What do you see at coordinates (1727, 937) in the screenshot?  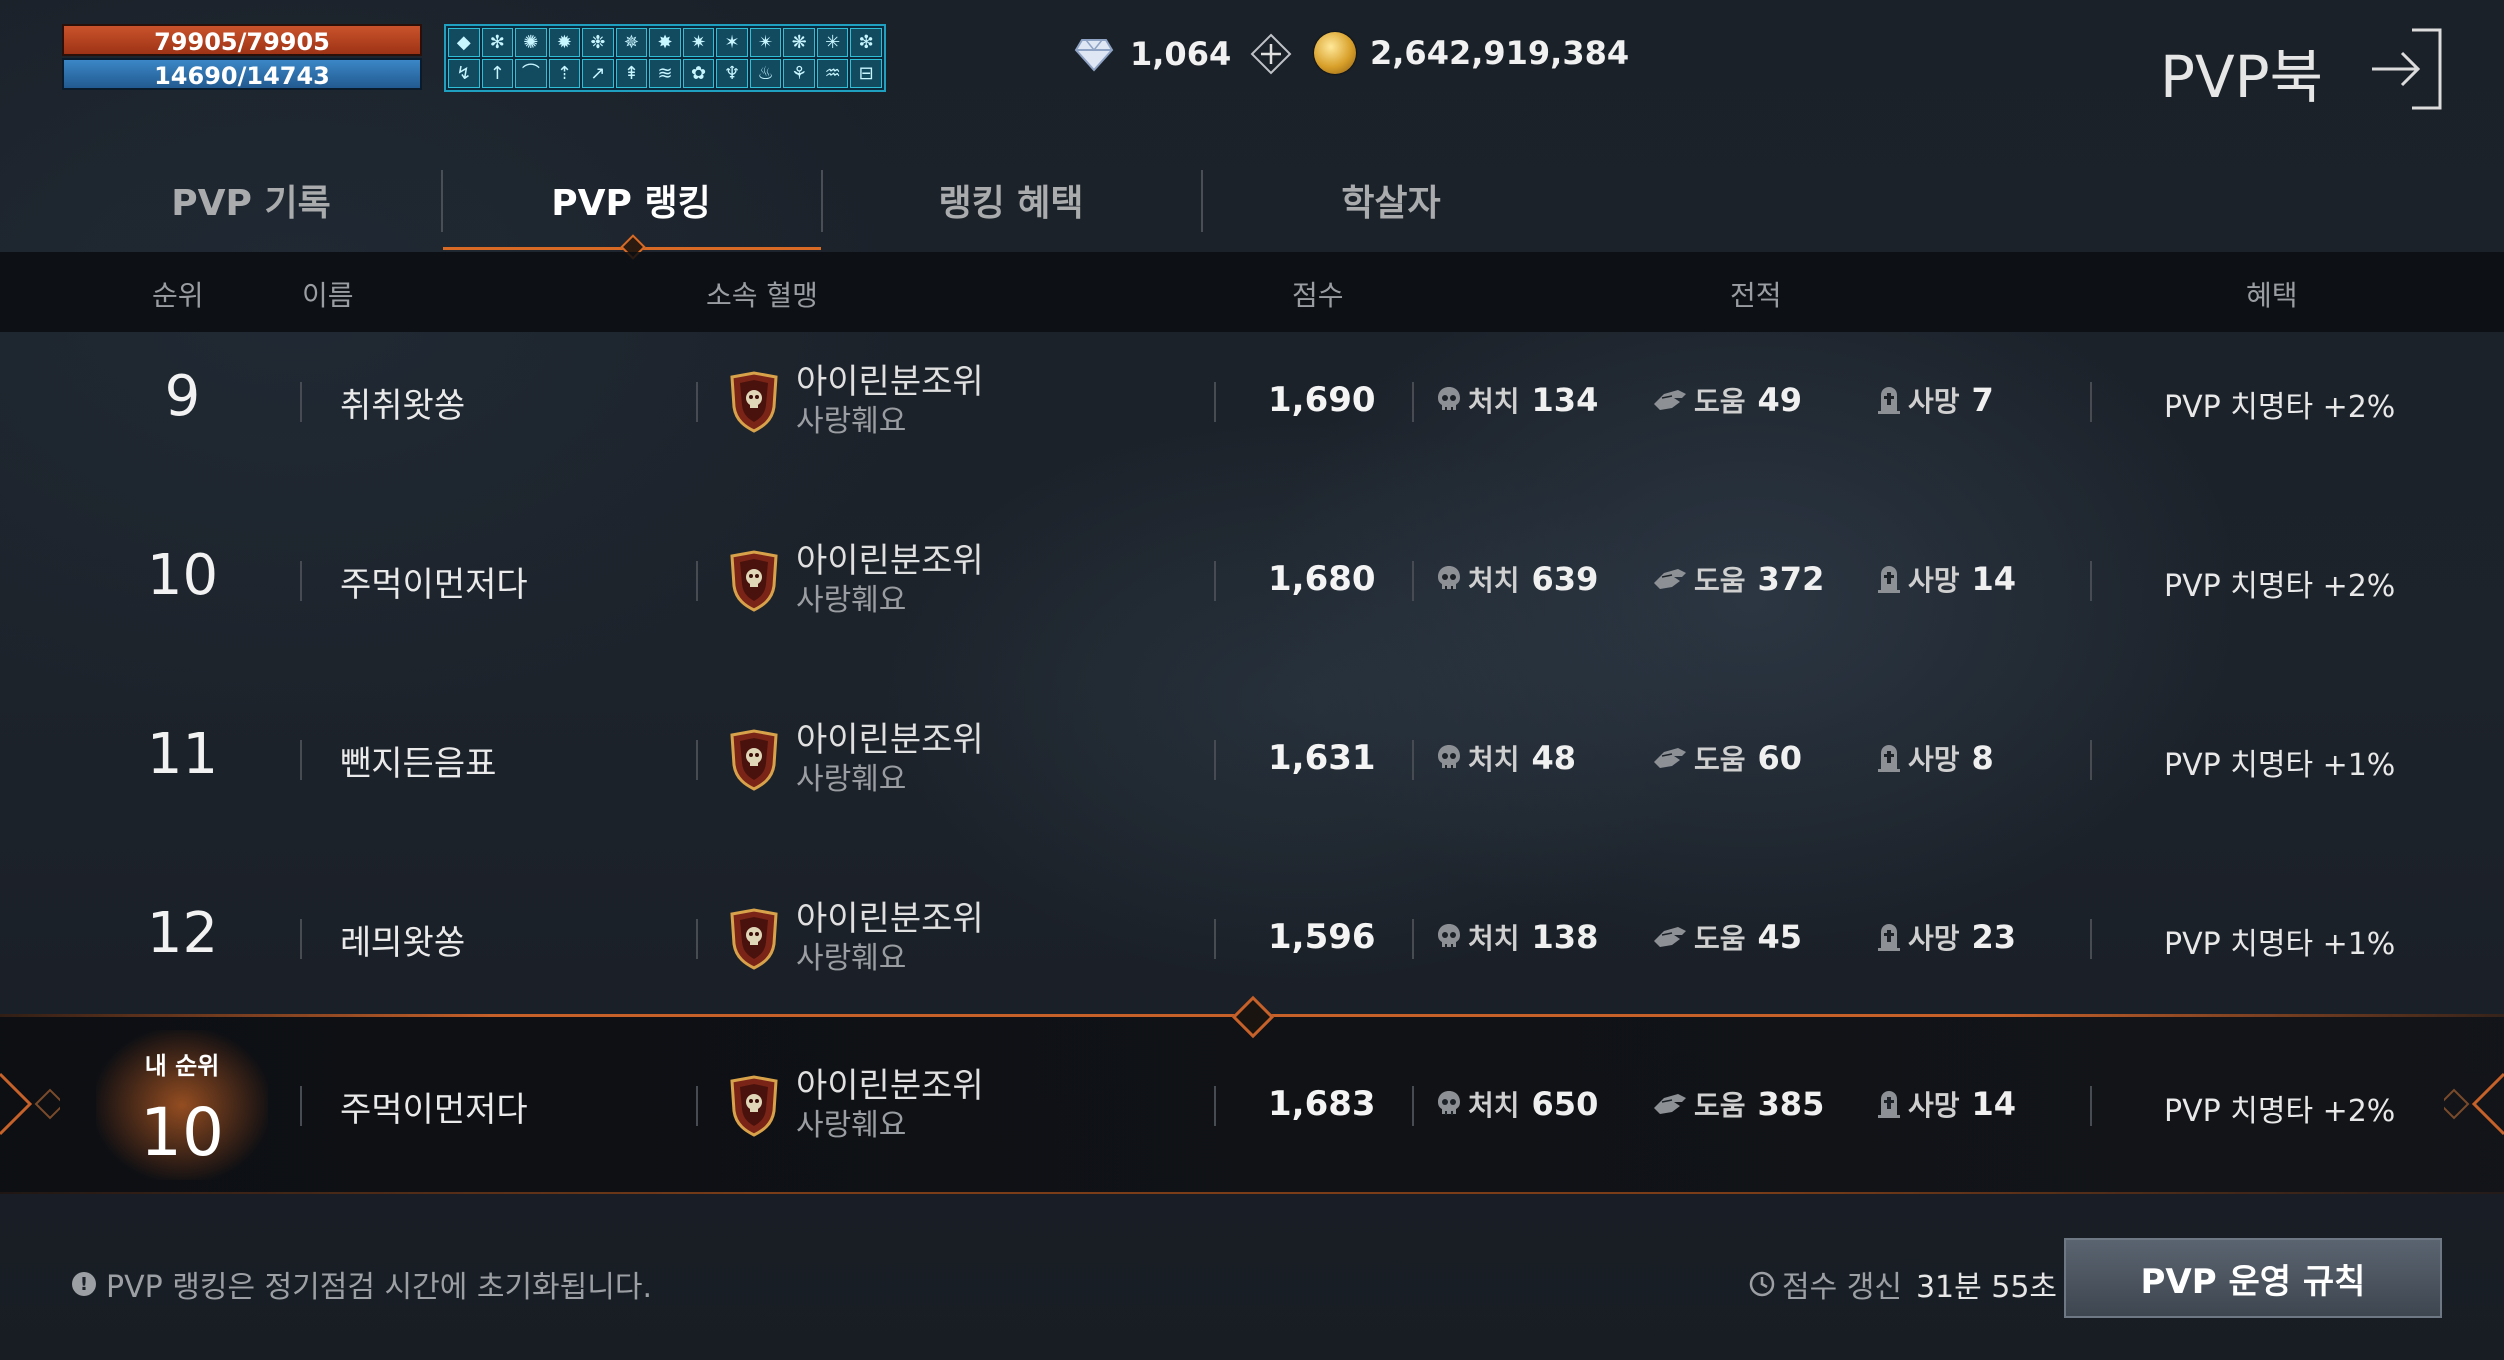 I see `assist-stat: 도움 45` at bounding box center [1727, 937].